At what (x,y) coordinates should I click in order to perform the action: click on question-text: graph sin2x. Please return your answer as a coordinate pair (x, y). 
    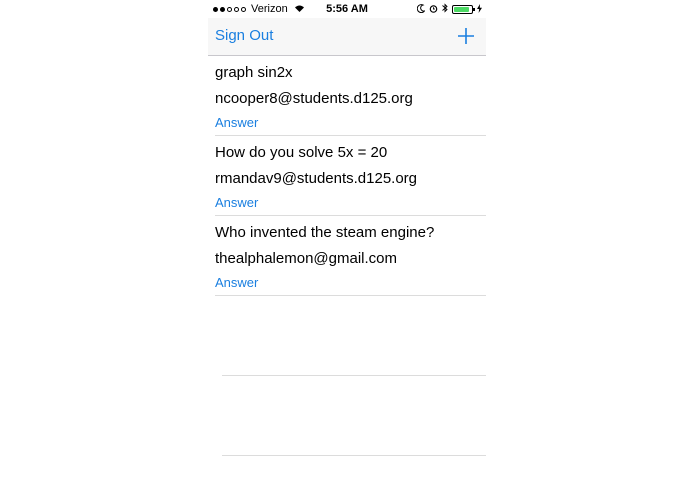
    Looking at the image, I should click on (254, 72).